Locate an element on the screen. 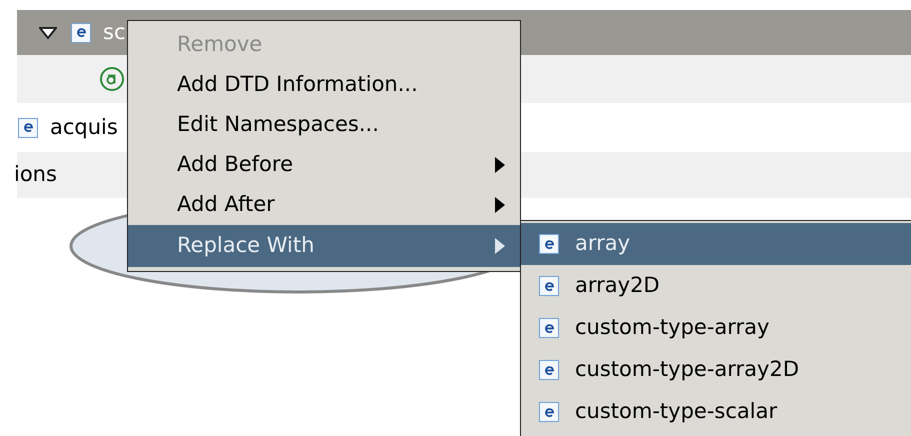  tree-label: ions is located at coordinates (35, 174).